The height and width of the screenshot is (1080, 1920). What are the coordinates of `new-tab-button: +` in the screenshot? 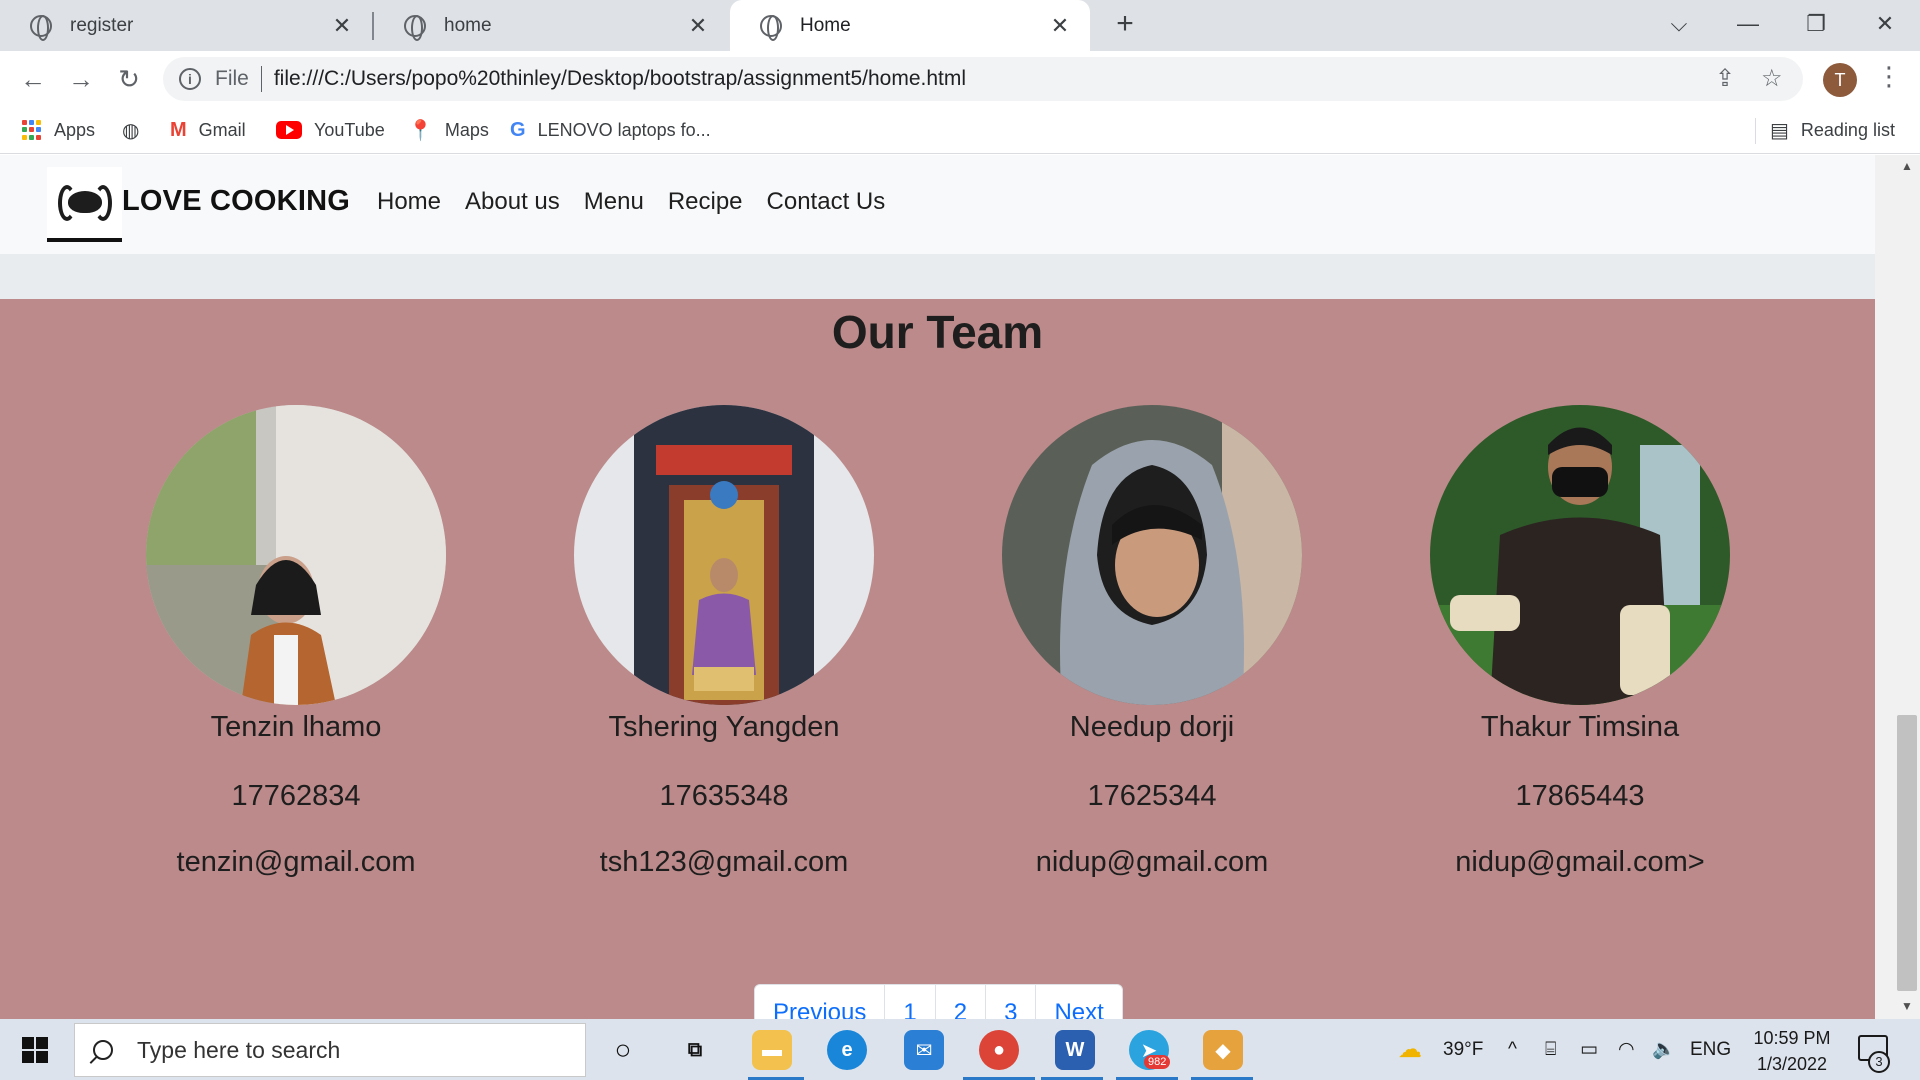 It's located at (1125, 25).